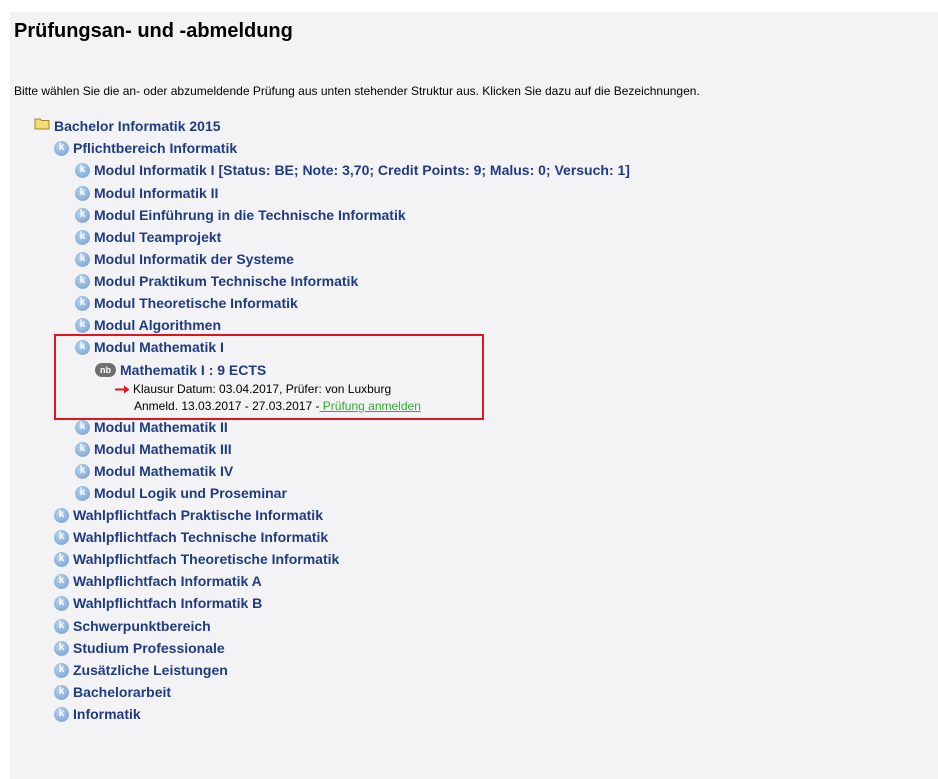 The height and width of the screenshot is (779, 938). What do you see at coordinates (167, 603) in the screenshot?
I see `tree-node-link: Wahlpflichtfach Informatik B` at bounding box center [167, 603].